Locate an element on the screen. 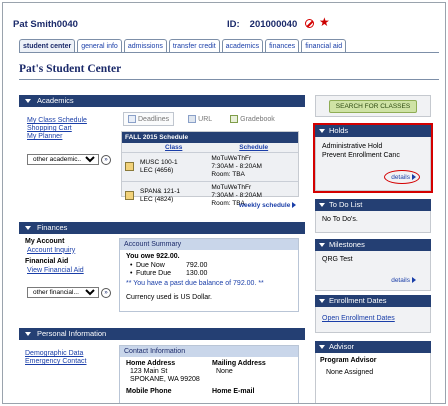 The width and height of the screenshot is (448, 406). currency-note: Currency used is US Dollar. is located at coordinates (169, 297).